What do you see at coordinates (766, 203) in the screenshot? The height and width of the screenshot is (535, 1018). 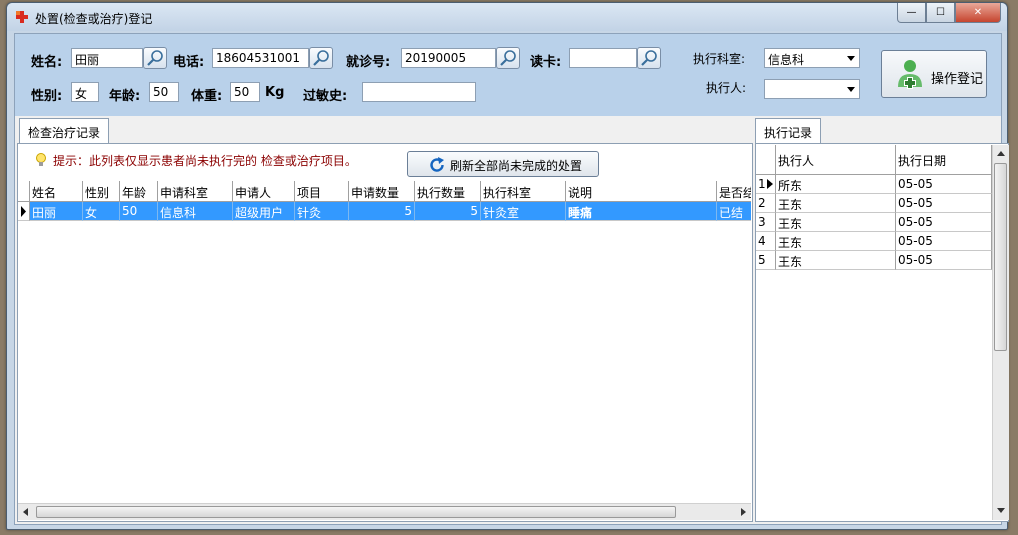 I see `row-number: 2` at bounding box center [766, 203].